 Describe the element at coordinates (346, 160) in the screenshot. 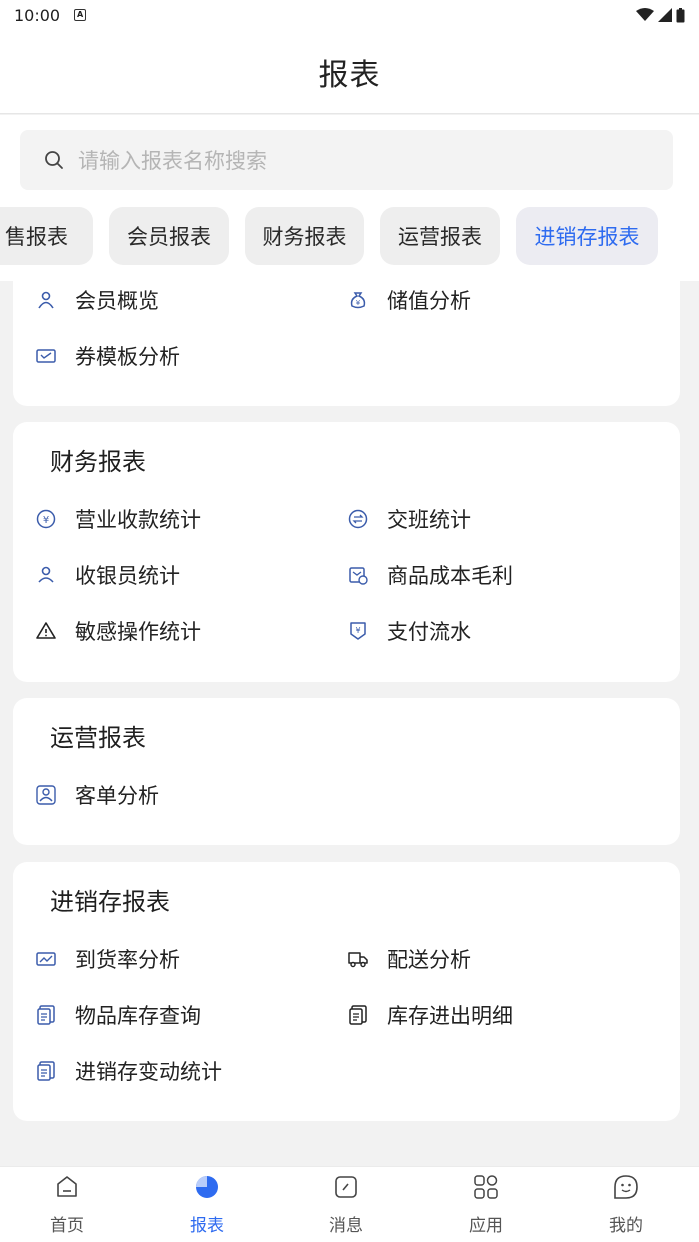

I see `search-input: 请输入报表名称搜索` at that location.